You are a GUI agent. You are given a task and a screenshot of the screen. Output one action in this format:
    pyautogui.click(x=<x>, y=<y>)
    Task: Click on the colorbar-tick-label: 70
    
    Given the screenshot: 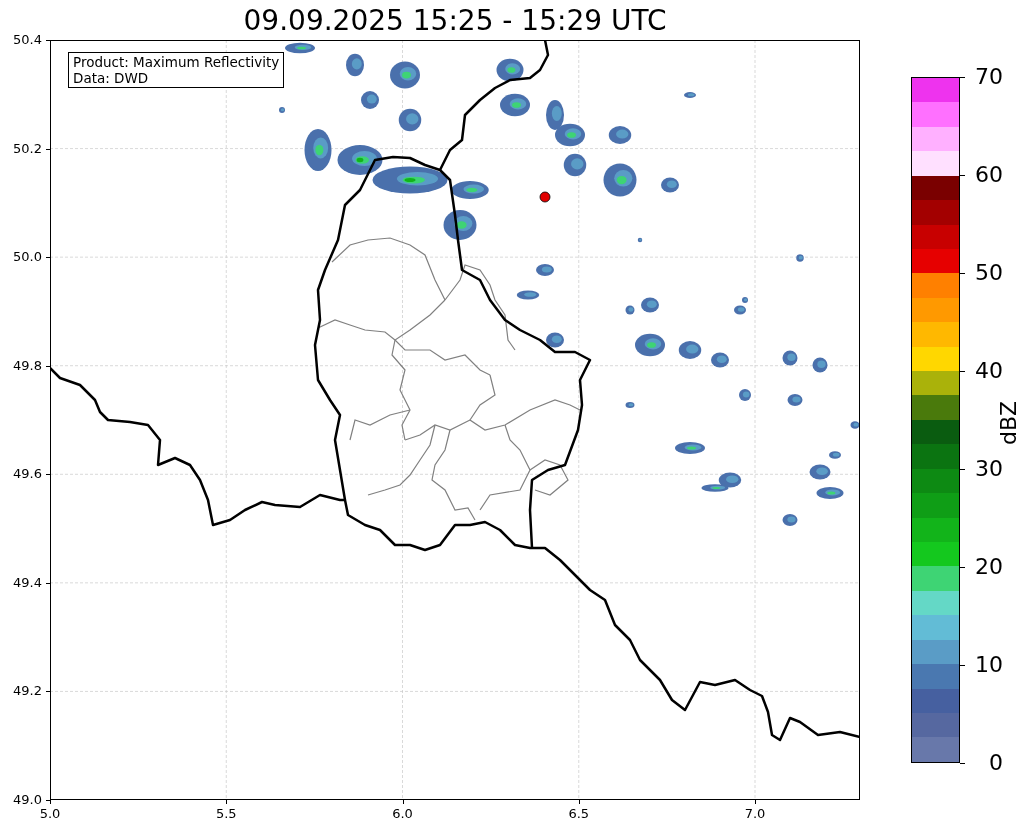 What is the action you would take?
    pyautogui.click(x=988, y=77)
    